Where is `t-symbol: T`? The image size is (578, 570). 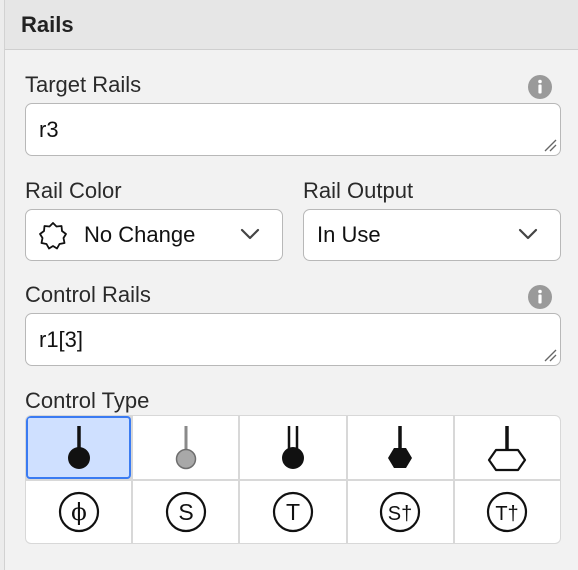
t-symbol: T is located at coordinates (293, 512).